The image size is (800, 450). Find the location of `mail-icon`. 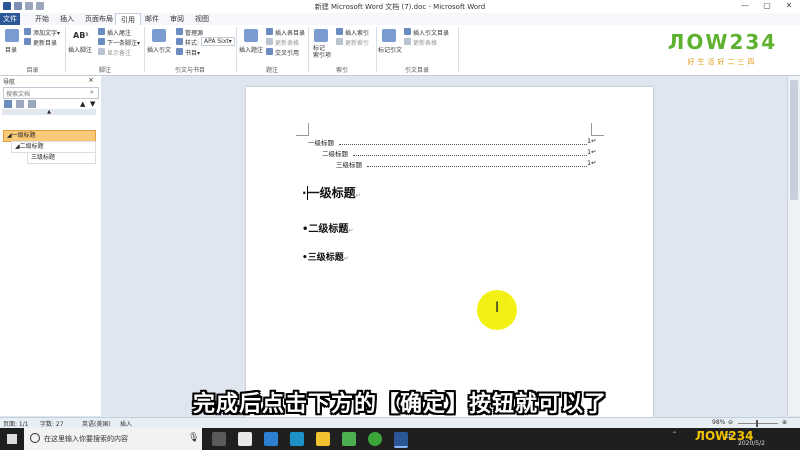

mail-icon is located at coordinates (271, 439).